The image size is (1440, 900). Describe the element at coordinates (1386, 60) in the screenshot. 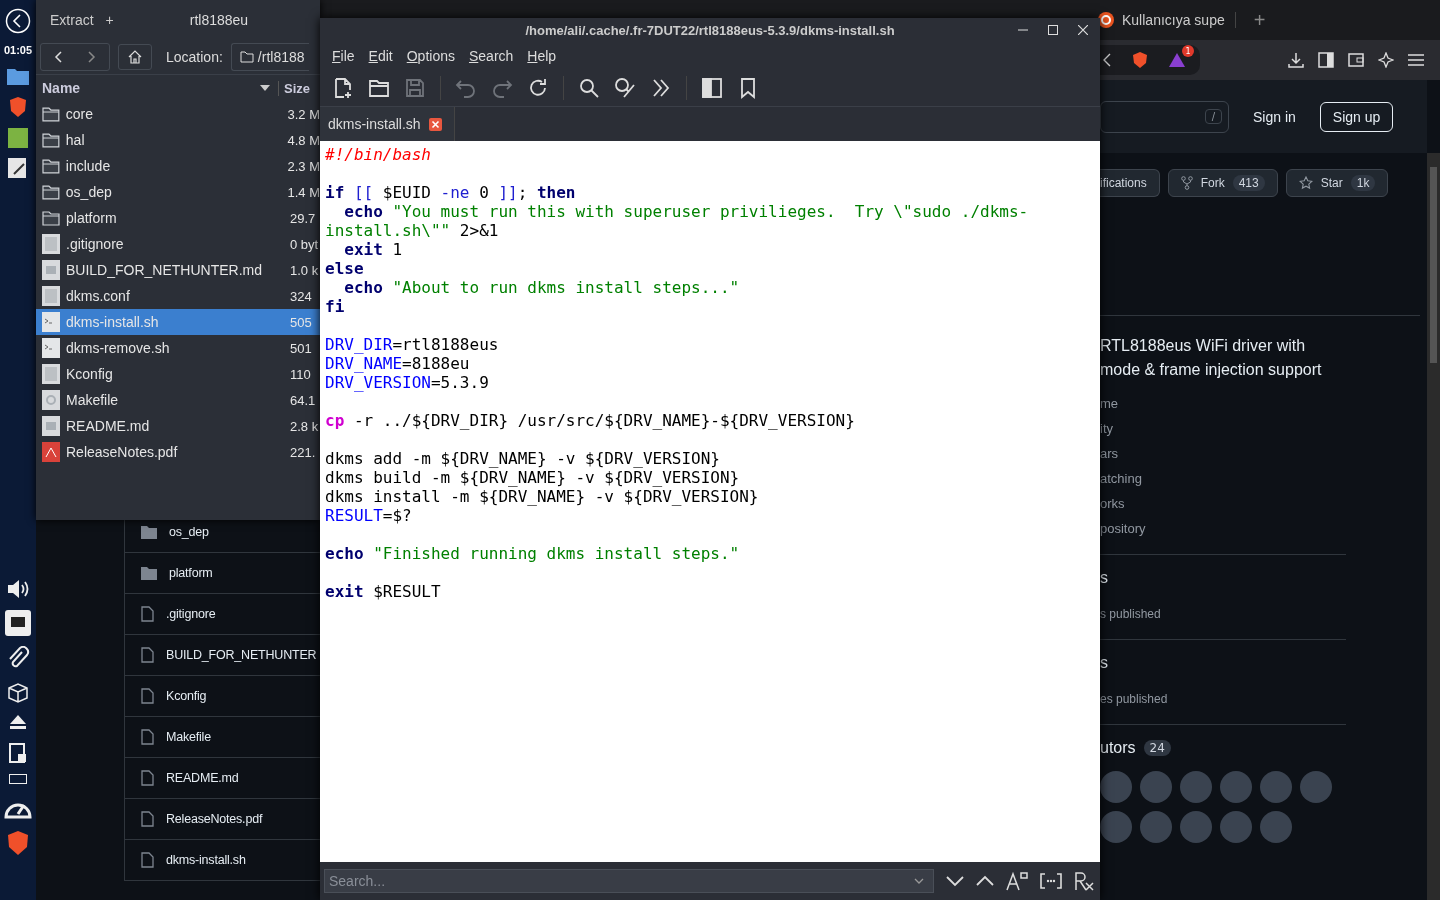

I see `sparkle-icon` at that location.